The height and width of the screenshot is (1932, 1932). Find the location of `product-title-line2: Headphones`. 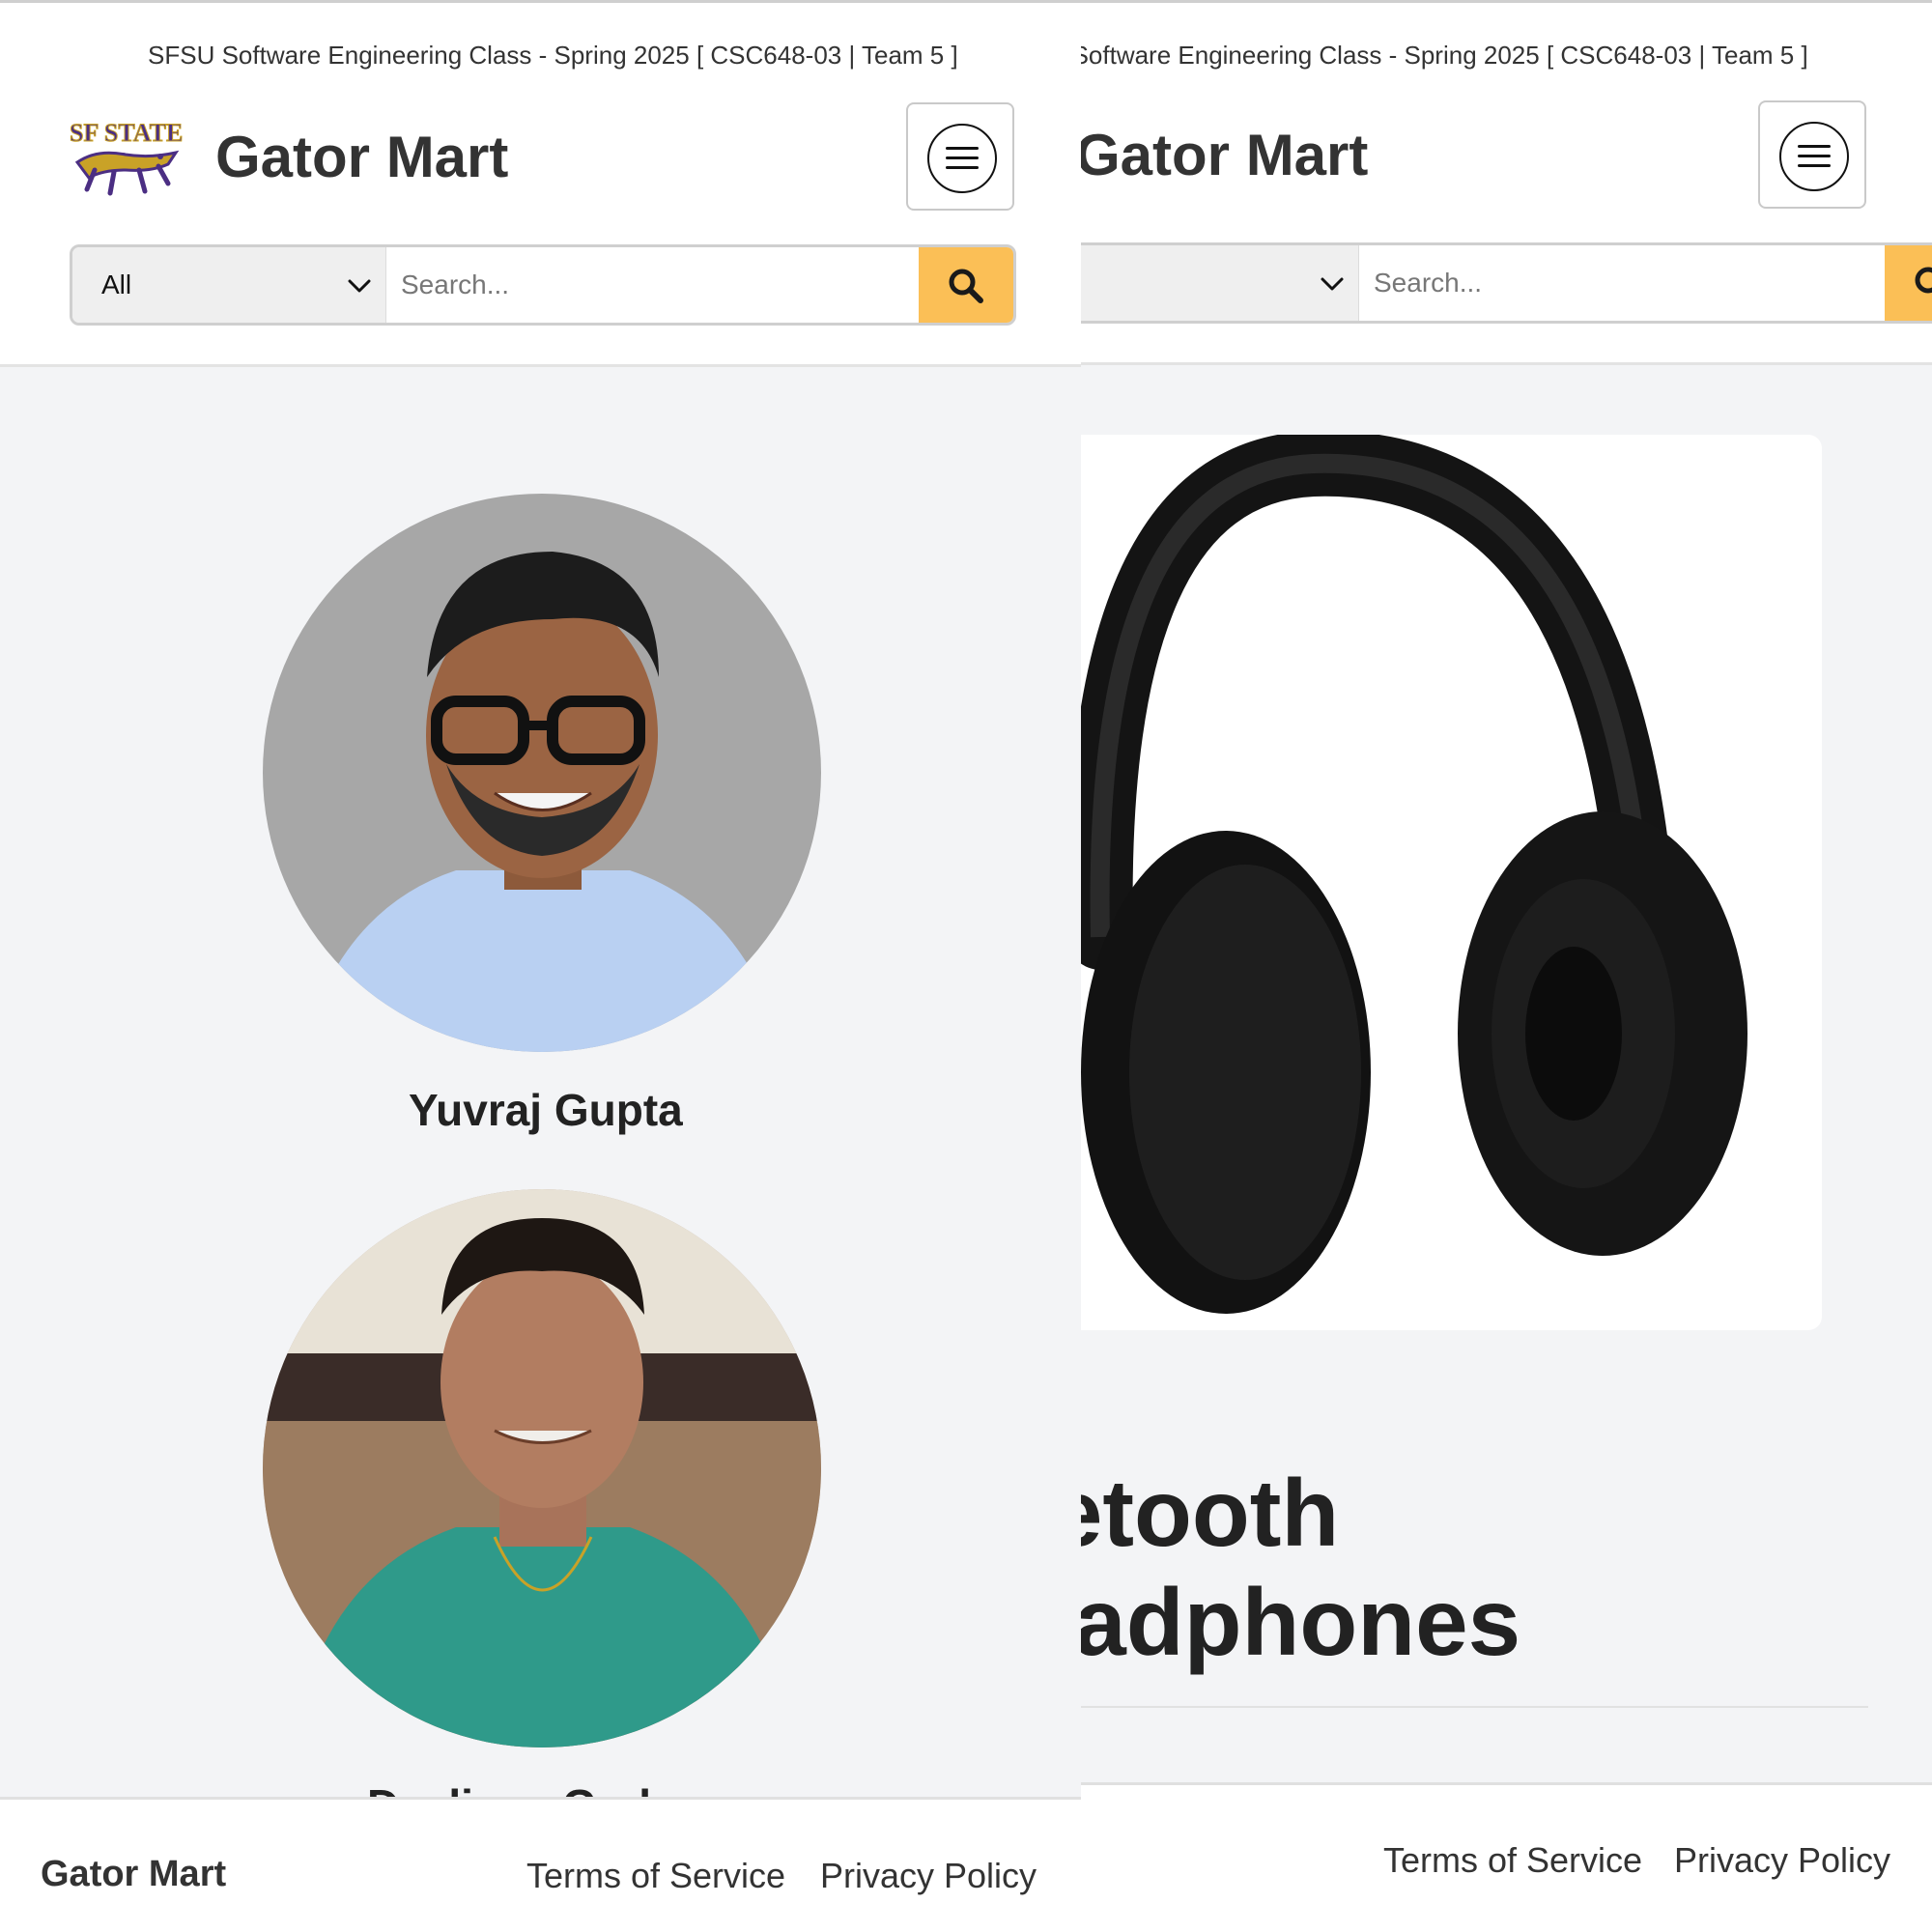

product-title-line2: Headphones is located at coordinates (1301, 1622).